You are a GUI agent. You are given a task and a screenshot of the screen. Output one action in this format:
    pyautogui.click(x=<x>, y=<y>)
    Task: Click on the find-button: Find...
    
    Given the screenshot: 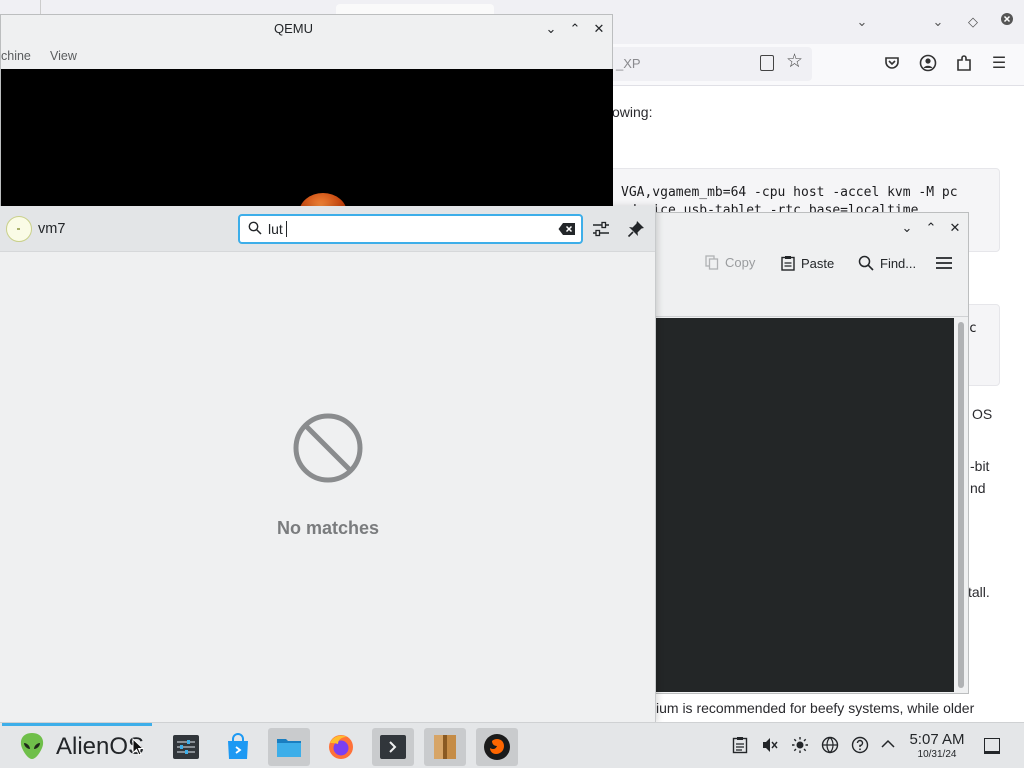 What is the action you would take?
    pyautogui.click(x=887, y=263)
    